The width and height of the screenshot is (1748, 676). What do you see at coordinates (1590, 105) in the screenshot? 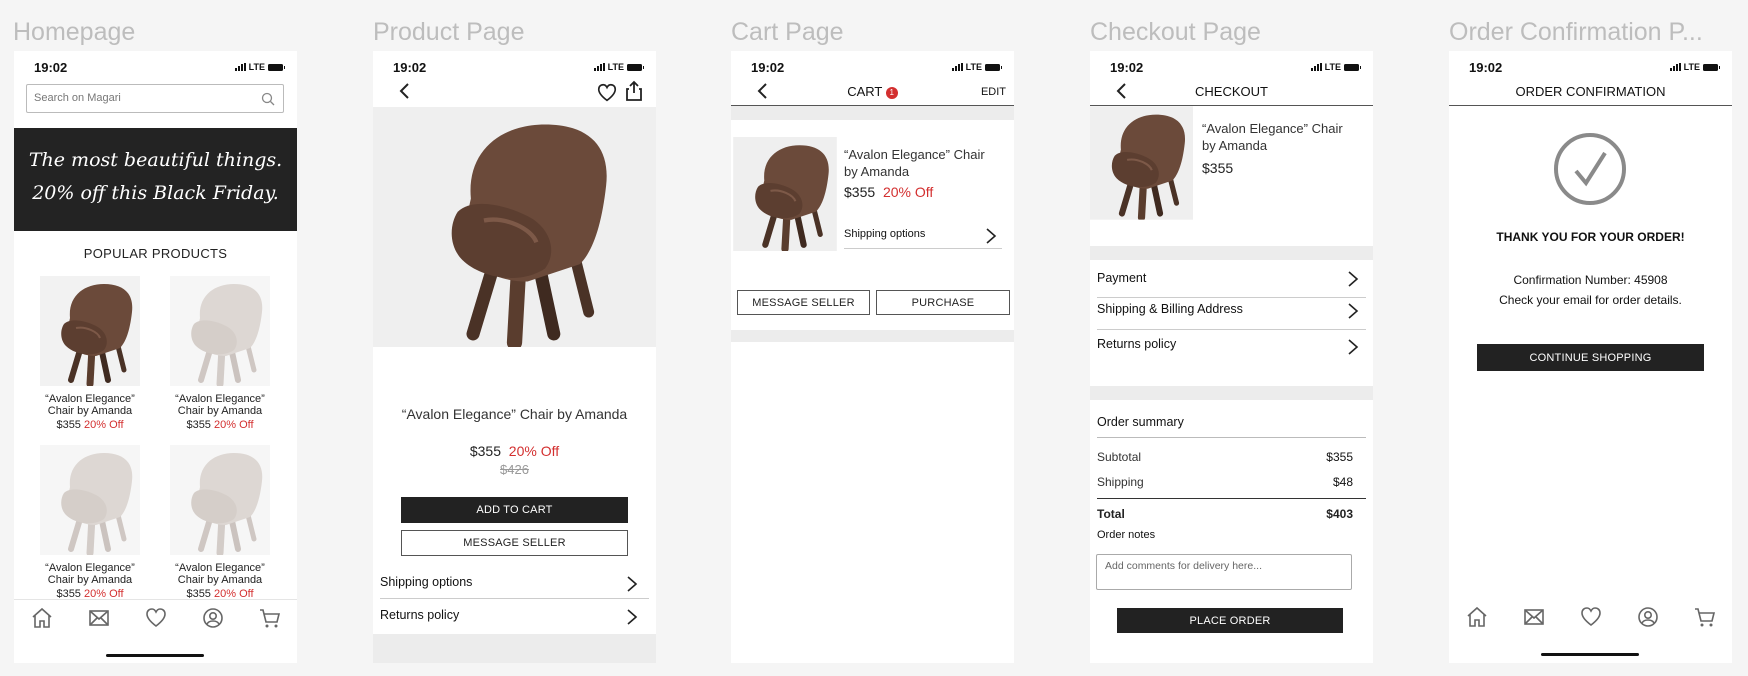
I see `nav-divider` at bounding box center [1590, 105].